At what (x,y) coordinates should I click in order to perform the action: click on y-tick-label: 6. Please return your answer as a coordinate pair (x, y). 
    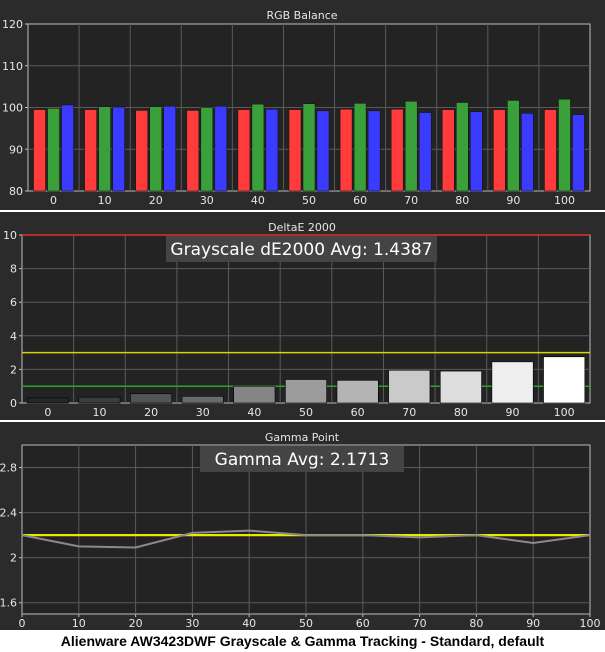
    Looking at the image, I should click on (13, 302).